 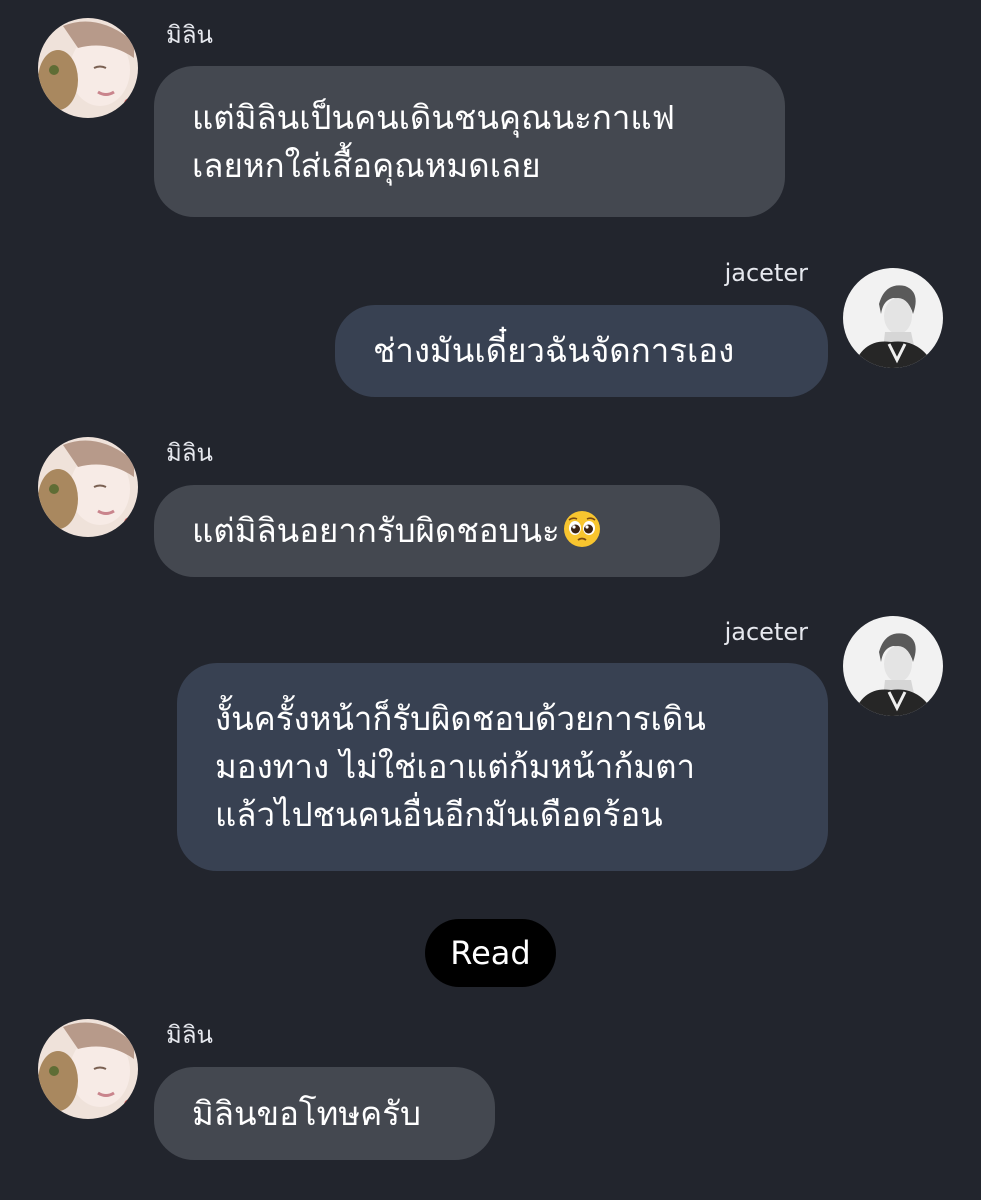 What do you see at coordinates (490, 953) in the screenshot?
I see `read-status-badge: Read` at bounding box center [490, 953].